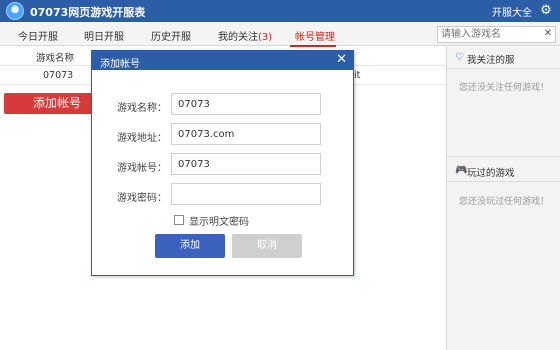 Image resolution: width=560 pixels, height=350 pixels. I want to click on tab-followed: 我的关注(3), so click(245, 35).